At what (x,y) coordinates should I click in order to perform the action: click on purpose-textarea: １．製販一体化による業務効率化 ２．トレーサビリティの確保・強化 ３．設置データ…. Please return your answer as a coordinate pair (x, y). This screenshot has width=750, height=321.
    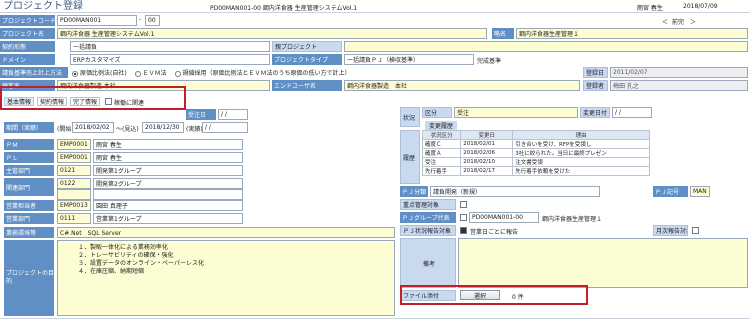
    Looking at the image, I should click on (226, 278).